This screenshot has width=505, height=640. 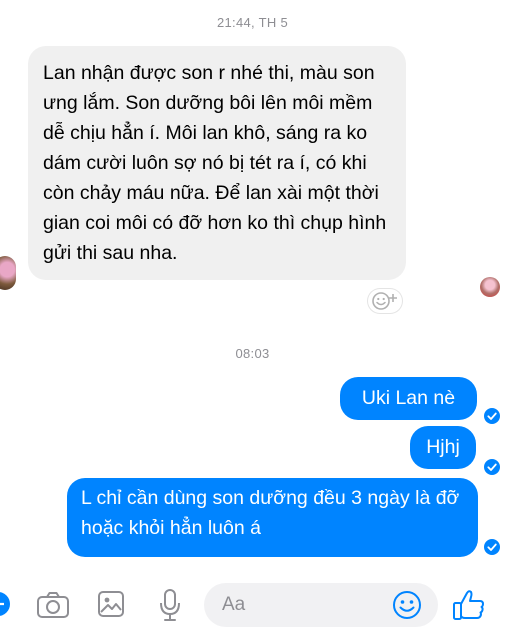 What do you see at coordinates (53, 605) in the screenshot?
I see `camera-icon` at bounding box center [53, 605].